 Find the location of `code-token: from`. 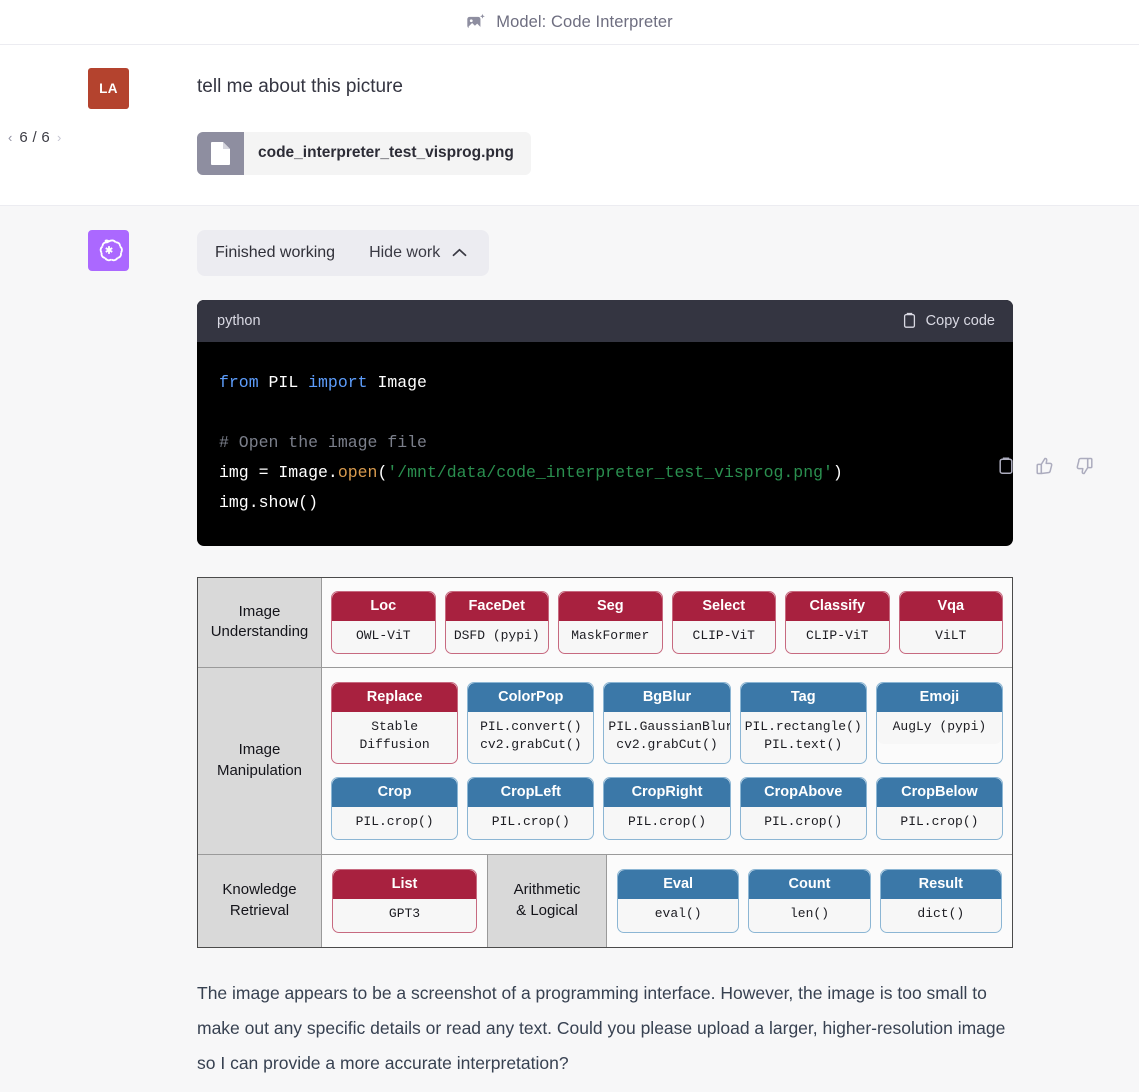

code-token: from is located at coordinates (244, 382).